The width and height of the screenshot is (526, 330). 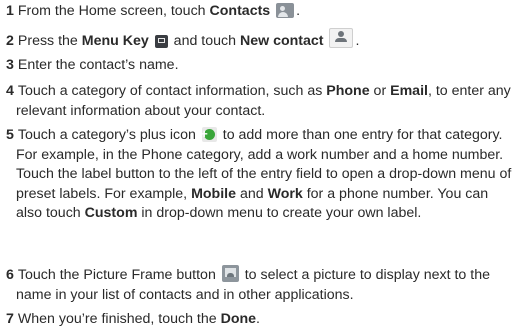 What do you see at coordinates (10, 65) in the screenshot?
I see `step-number: 3` at bounding box center [10, 65].